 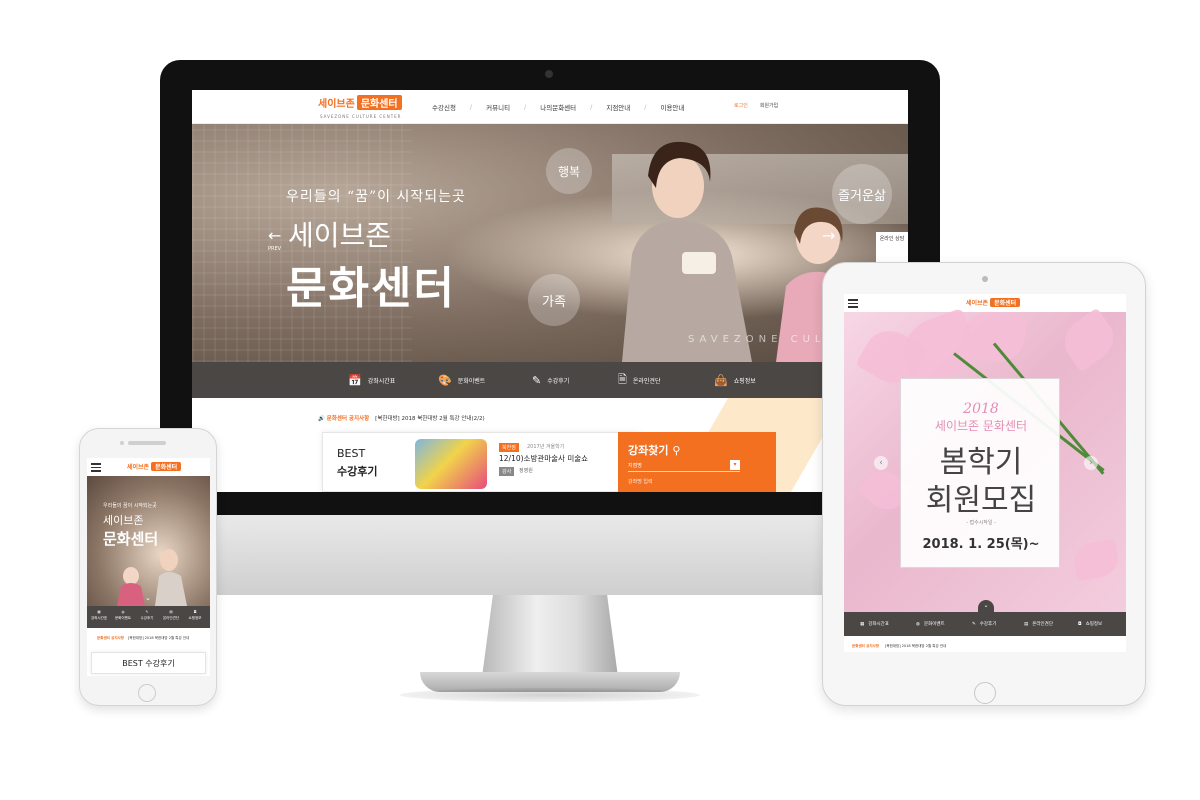 I want to click on tablet-notice-bar: 문화센터 공지사항 [북한대방] 2018 북한대방 2월 특강 안내, so click(x=899, y=646).